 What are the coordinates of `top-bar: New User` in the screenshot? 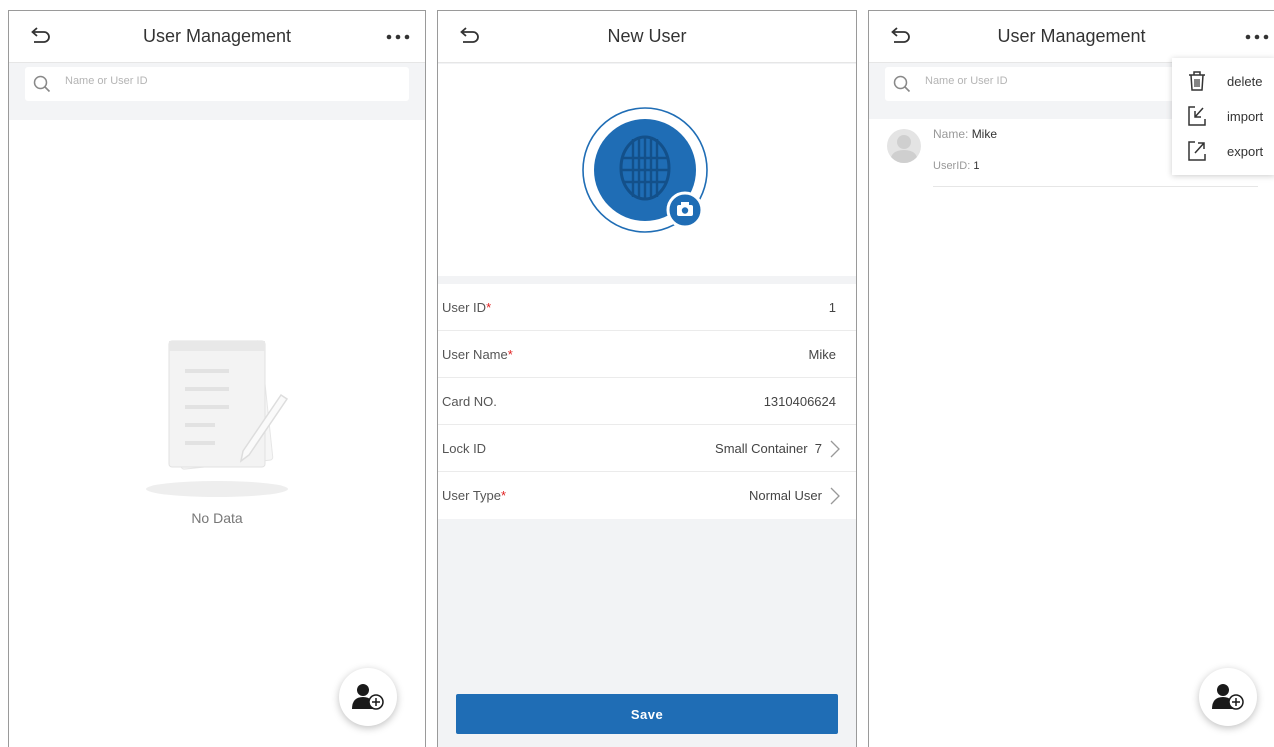 It's located at (647, 37).